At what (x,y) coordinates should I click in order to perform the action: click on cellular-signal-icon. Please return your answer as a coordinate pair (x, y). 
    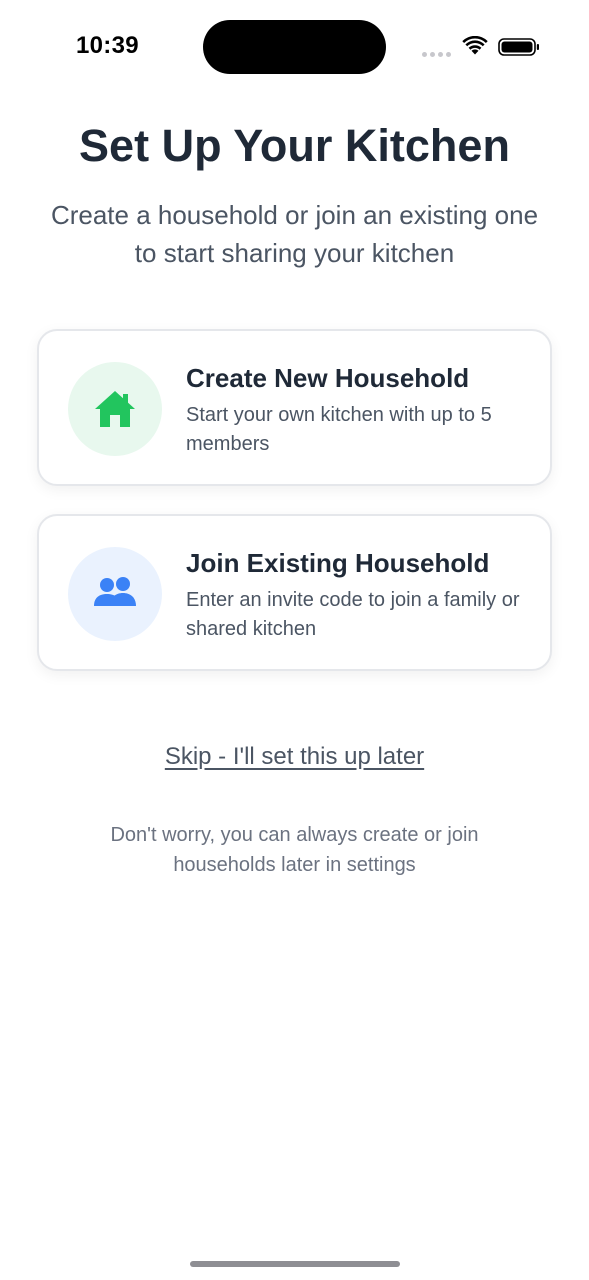
    Looking at the image, I should click on (437, 55).